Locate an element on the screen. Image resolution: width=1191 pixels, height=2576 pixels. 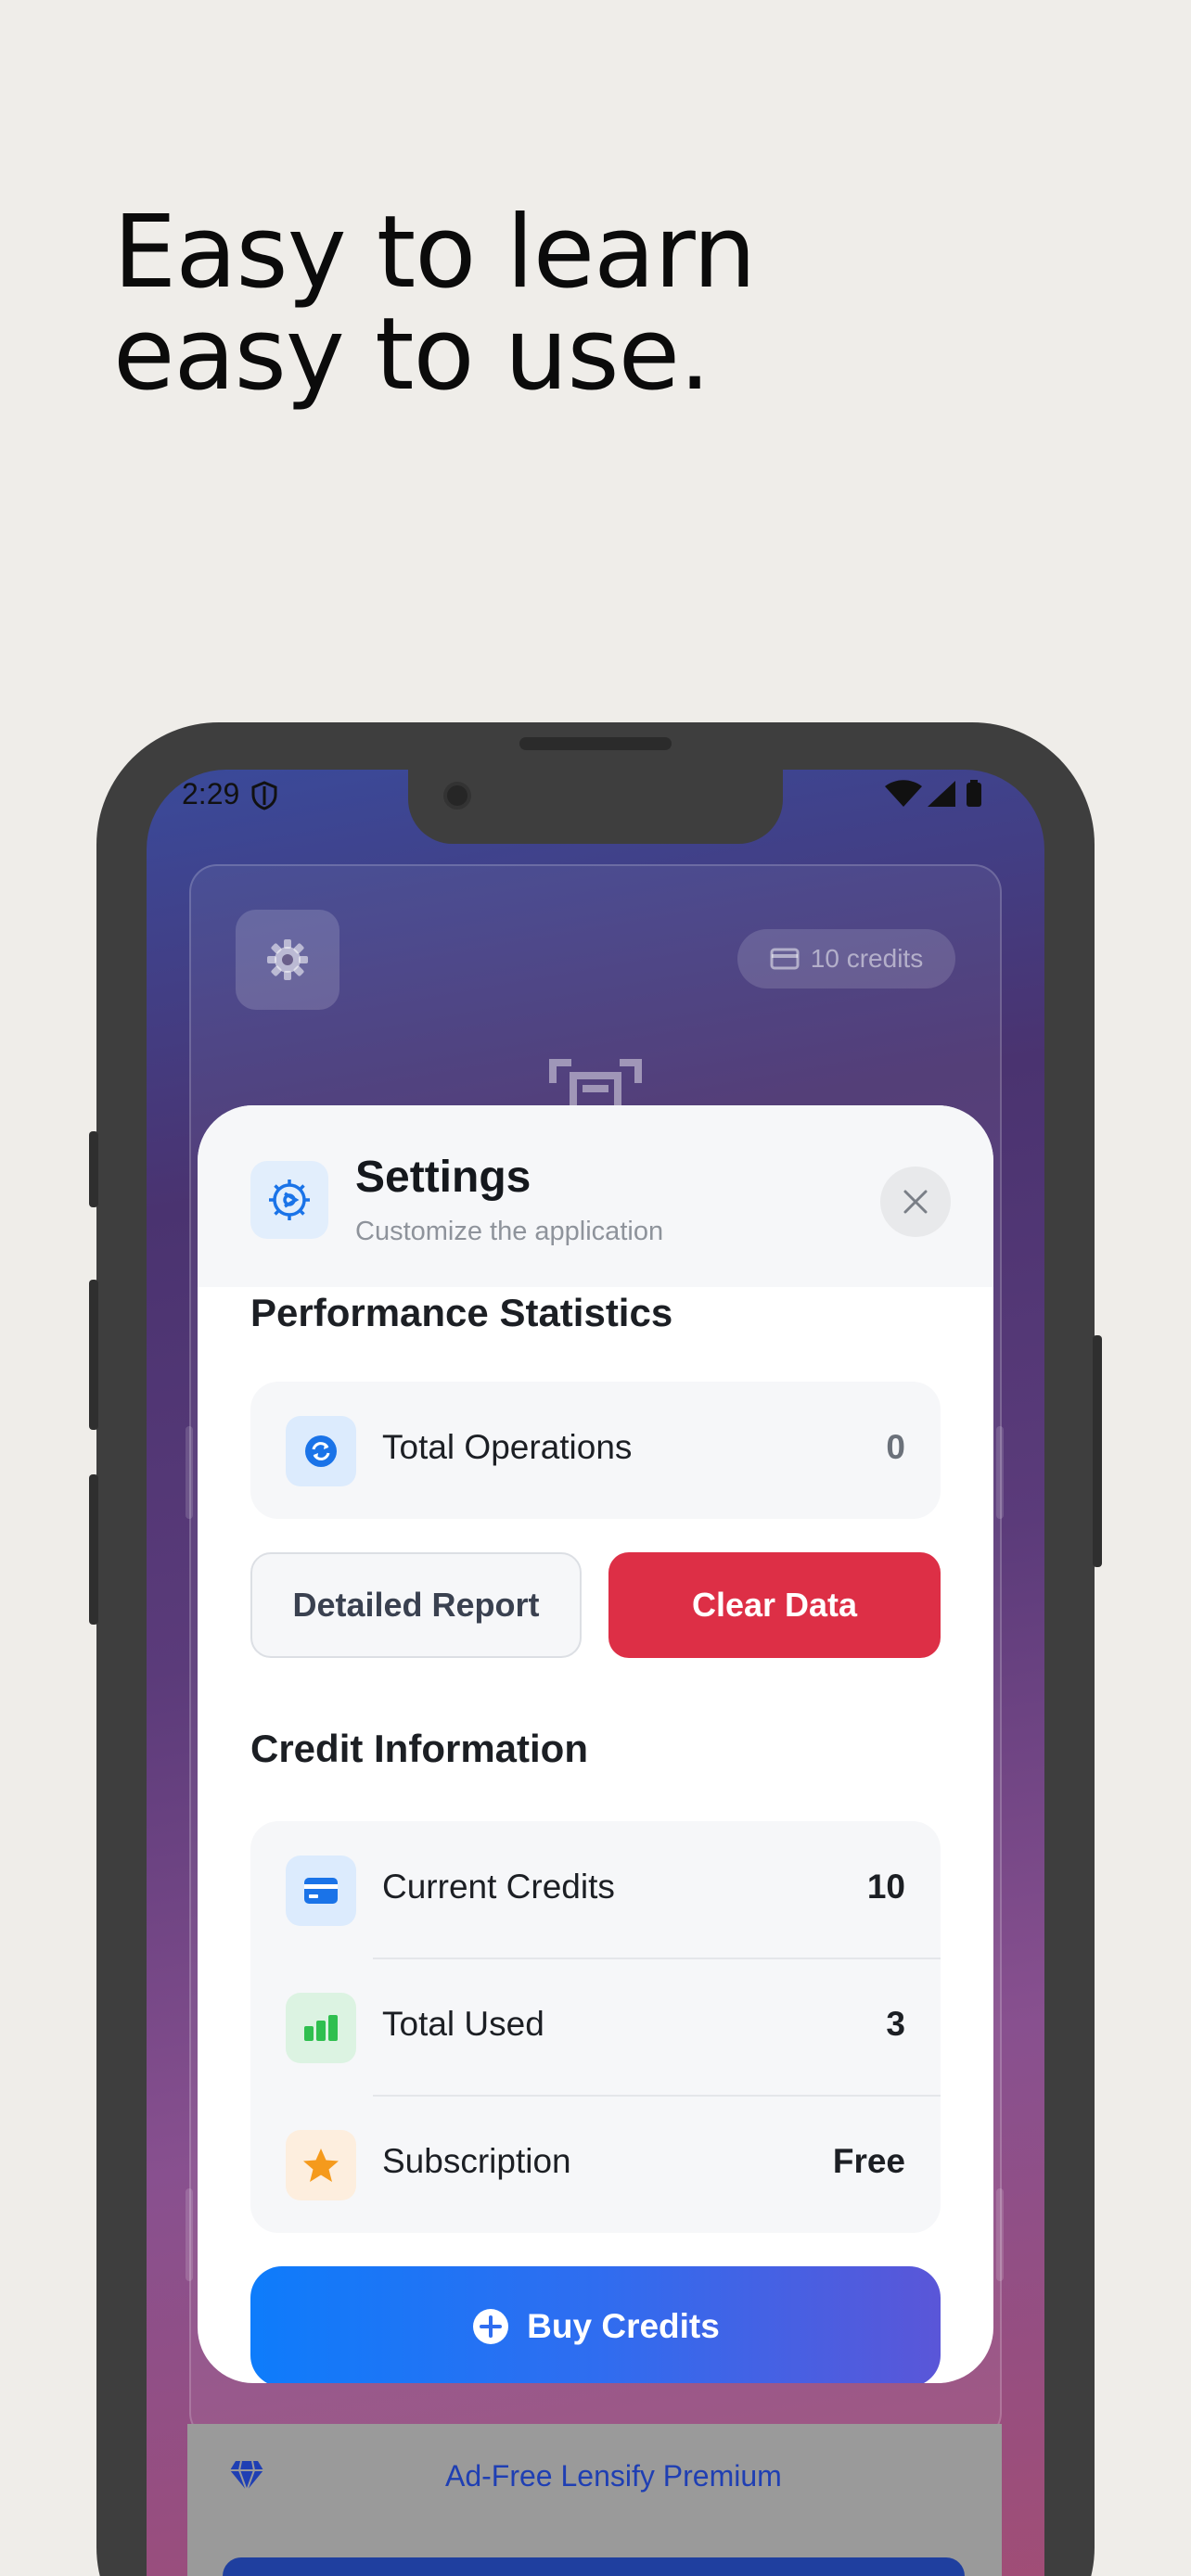
credit-section-title: Credit Information is located at coordinates (419, 1748).